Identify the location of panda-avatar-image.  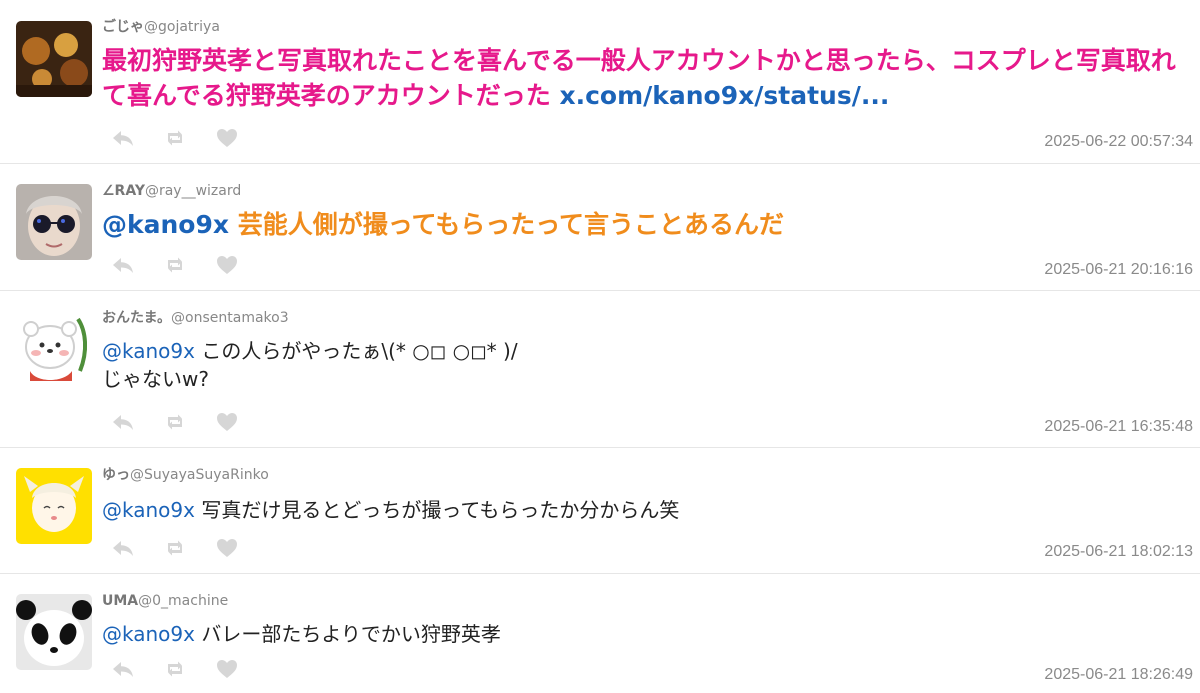
(54, 632).